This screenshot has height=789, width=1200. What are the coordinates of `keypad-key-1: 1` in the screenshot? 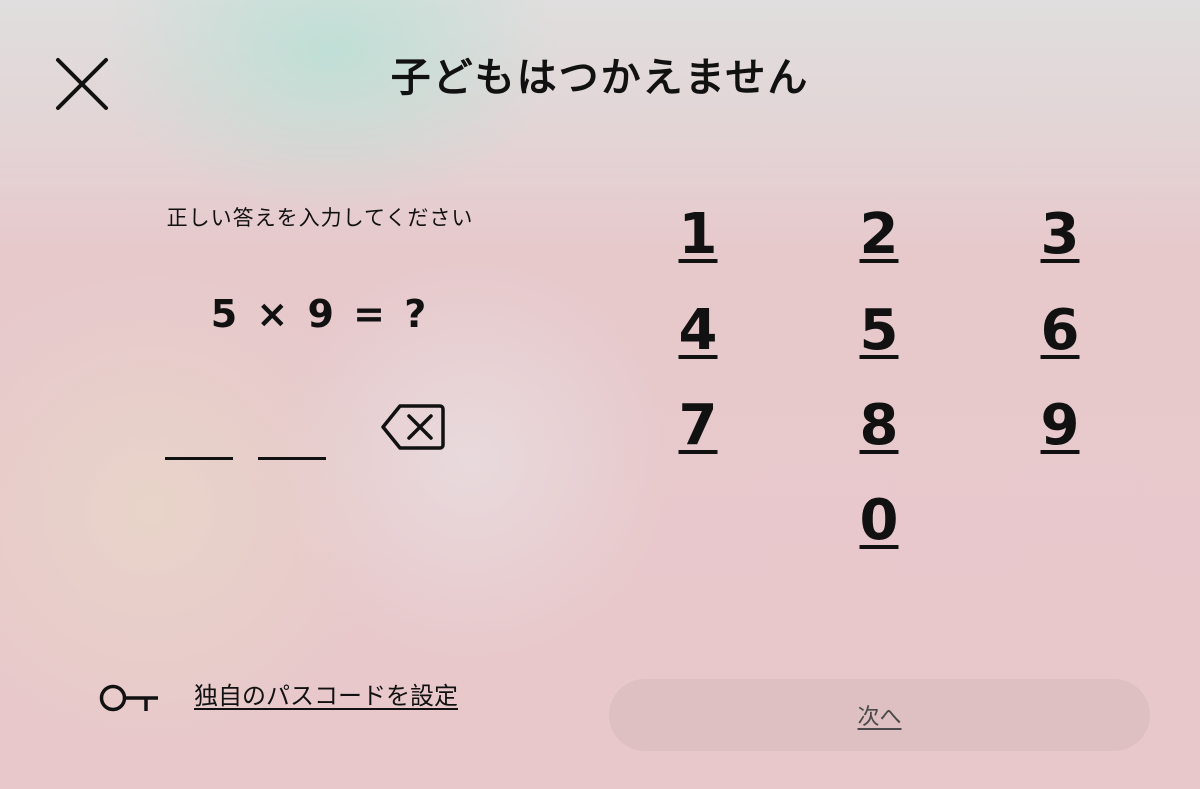 It's located at (698, 235).